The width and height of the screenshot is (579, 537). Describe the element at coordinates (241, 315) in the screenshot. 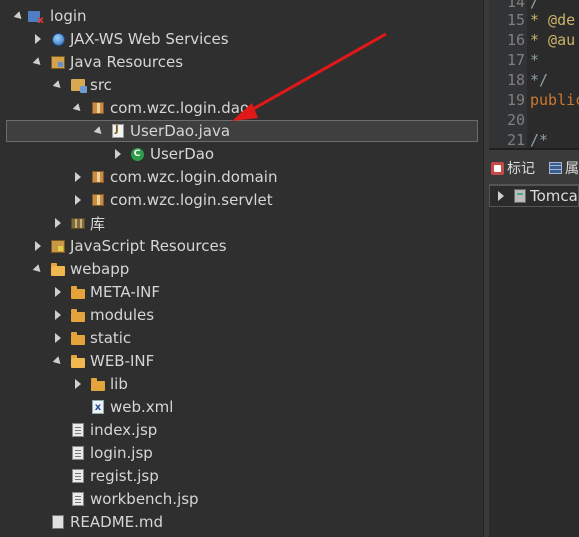

I see `tree-item-modules: modules` at that location.